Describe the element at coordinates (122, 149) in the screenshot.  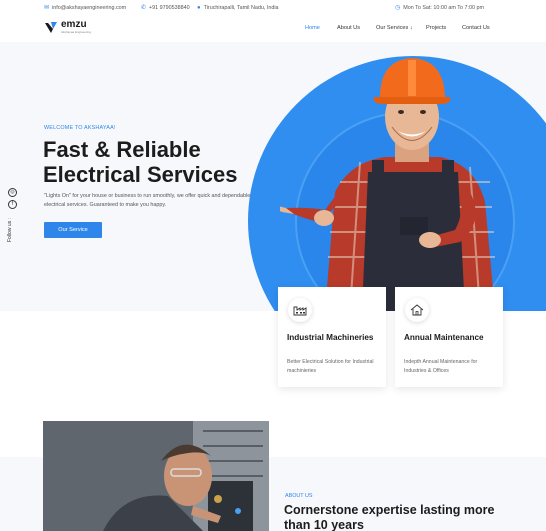
I see `hero-headline-line1: Fast & Reliable` at that location.